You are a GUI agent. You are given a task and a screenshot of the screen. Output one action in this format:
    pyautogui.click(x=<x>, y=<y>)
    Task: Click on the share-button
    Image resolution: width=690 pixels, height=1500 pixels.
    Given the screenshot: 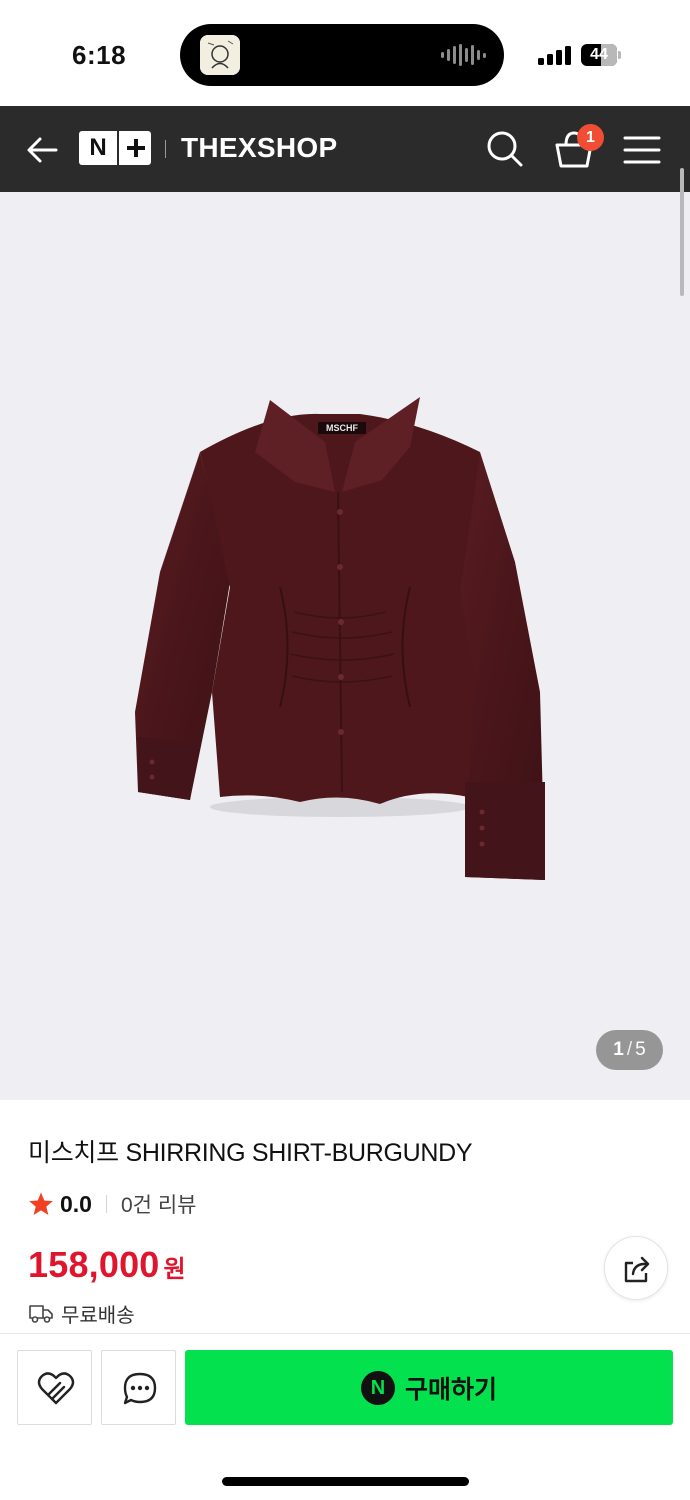 What is the action you would take?
    pyautogui.click(x=636, y=1268)
    